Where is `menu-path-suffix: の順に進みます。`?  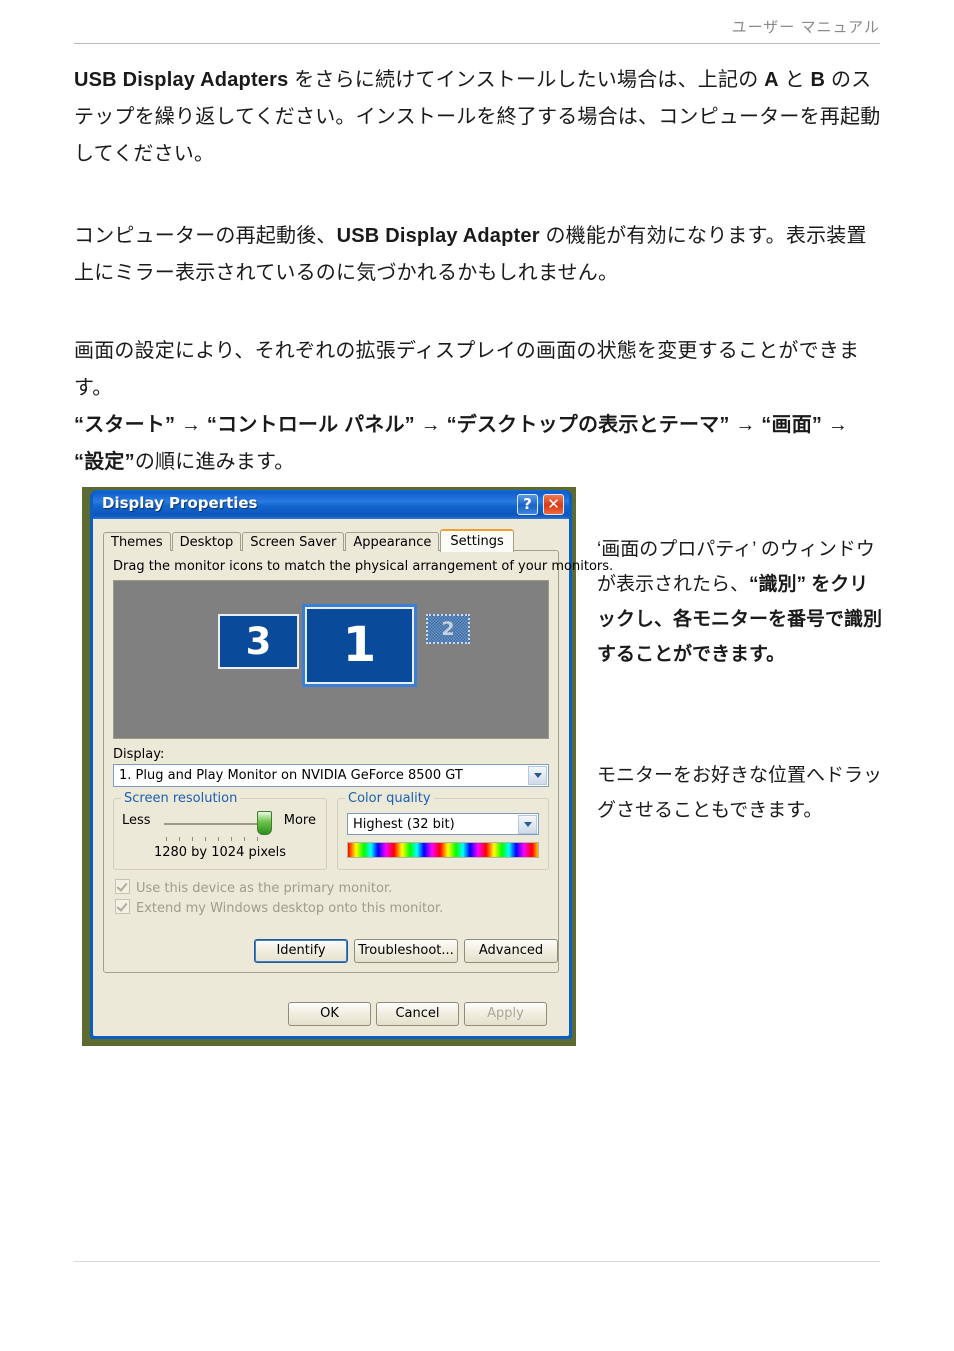 menu-path-suffix: の順に進みます。 is located at coordinates (214, 462).